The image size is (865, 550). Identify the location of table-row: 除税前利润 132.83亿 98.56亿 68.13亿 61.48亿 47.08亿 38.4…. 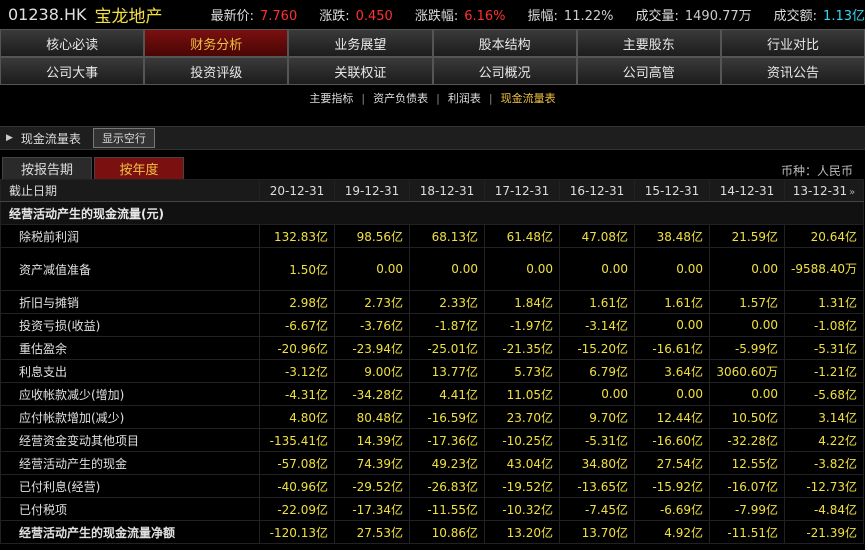
(432, 236).